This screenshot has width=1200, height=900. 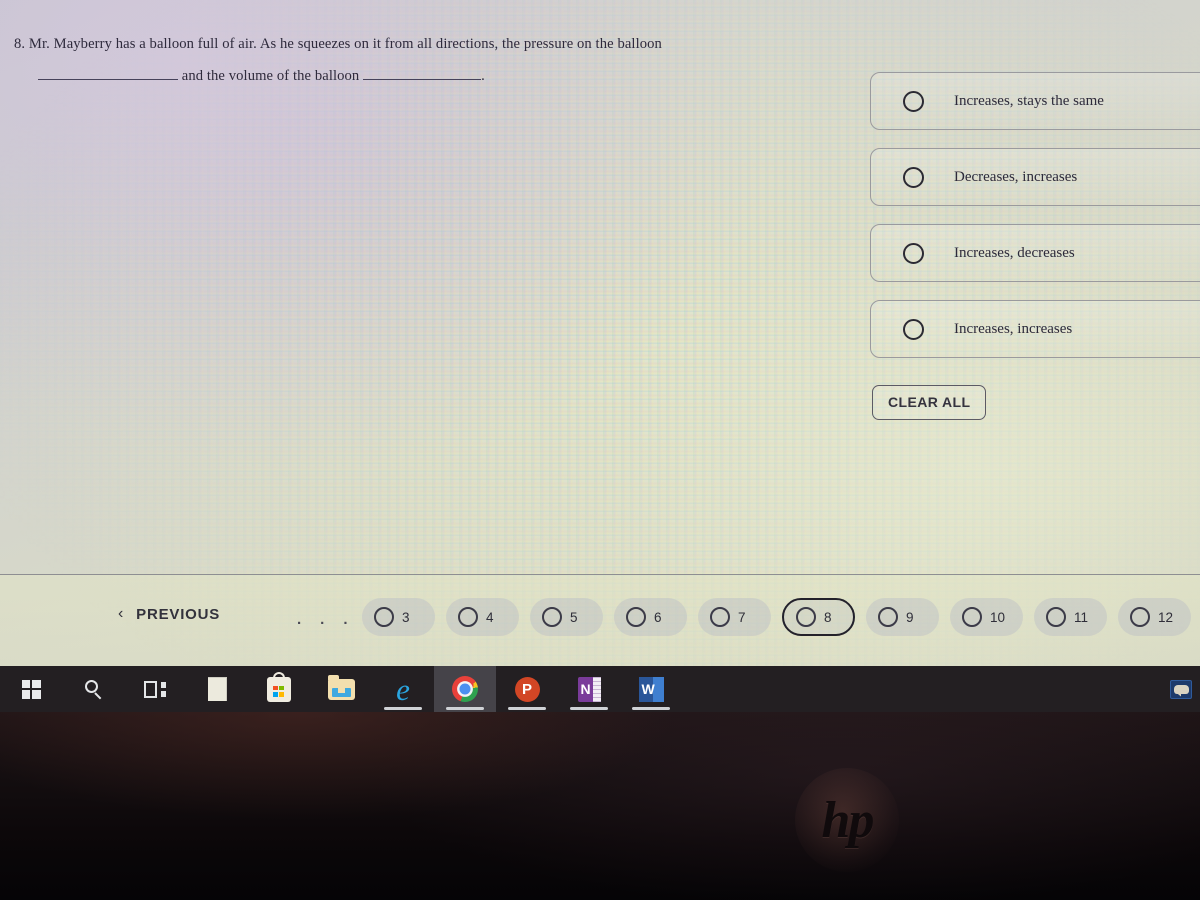 I want to click on taskbar-onenote-button: N, so click(x=589, y=689).